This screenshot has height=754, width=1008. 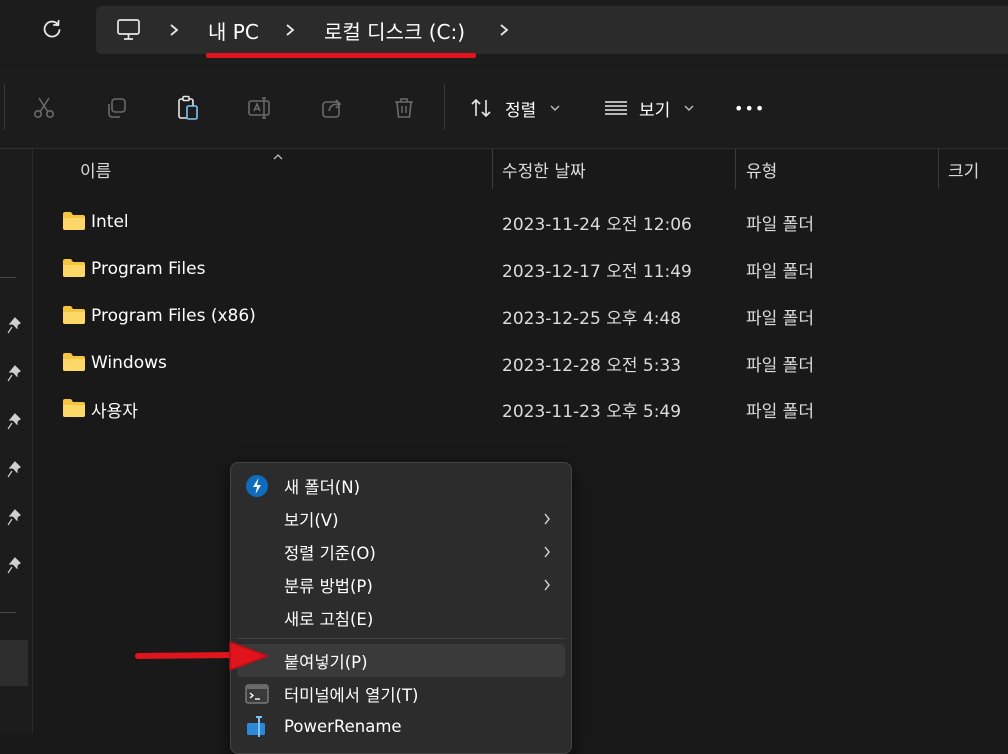 I want to click on table-row: Program Files 2023-12-17 오전 11:49 파일 폴더, so click(x=534, y=269).